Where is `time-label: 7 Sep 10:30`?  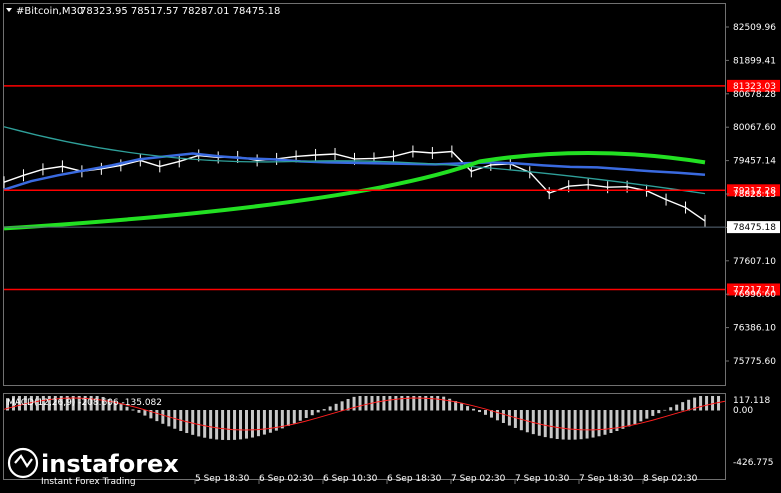 time-label: 7 Sep 10:30 is located at coordinates (542, 479).